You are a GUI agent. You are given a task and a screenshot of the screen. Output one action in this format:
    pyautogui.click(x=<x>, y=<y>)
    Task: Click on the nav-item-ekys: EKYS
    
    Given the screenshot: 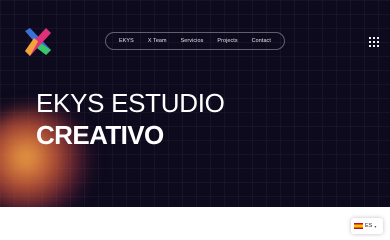 What is the action you would take?
    pyautogui.click(x=126, y=41)
    